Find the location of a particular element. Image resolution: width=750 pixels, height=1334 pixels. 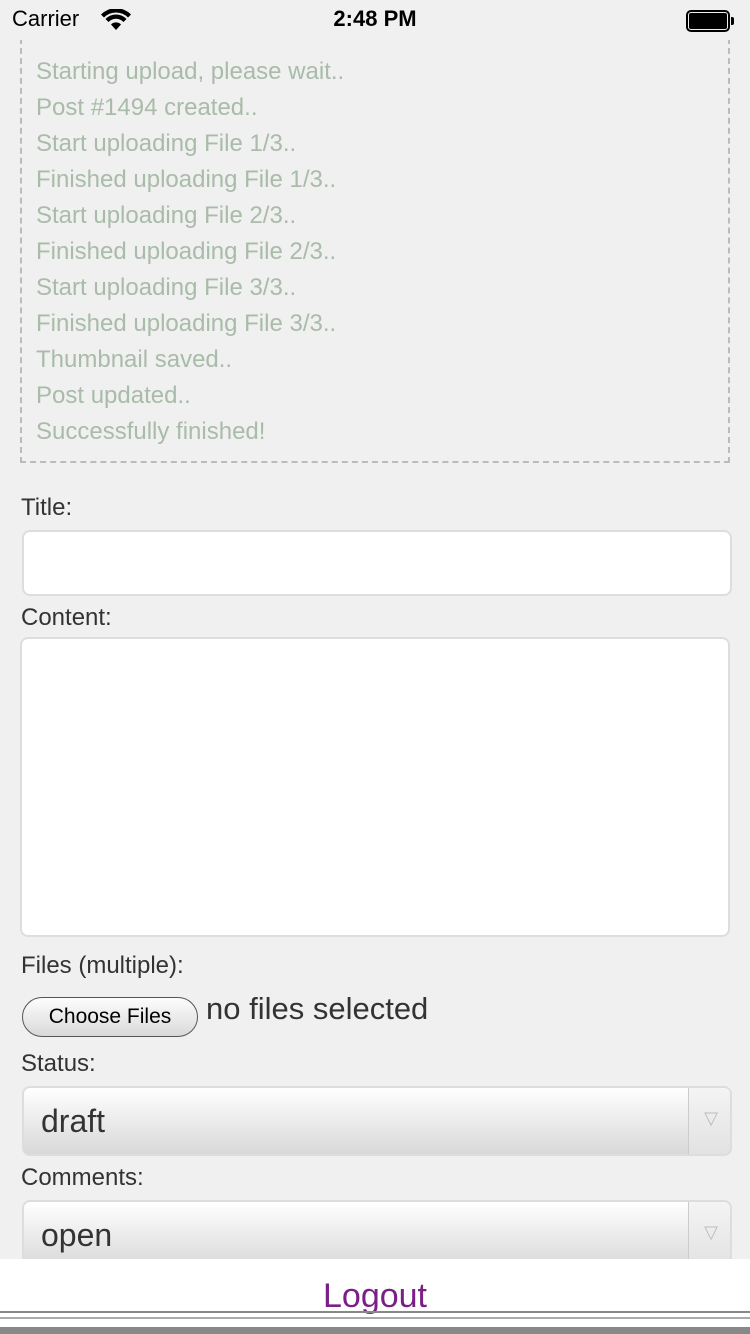

choose-files-button: Choose Files is located at coordinates (110, 1017).